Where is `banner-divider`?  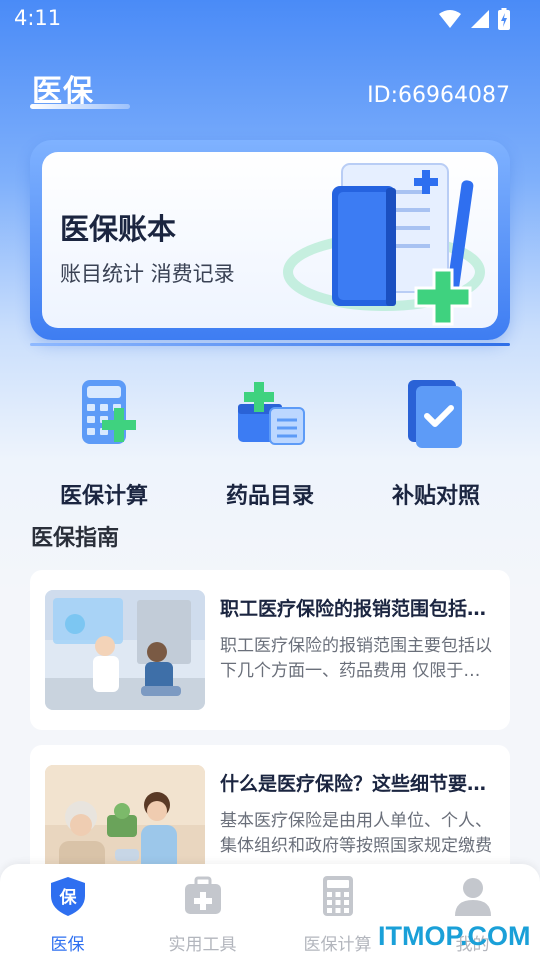 banner-divider is located at coordinates (270, 344).